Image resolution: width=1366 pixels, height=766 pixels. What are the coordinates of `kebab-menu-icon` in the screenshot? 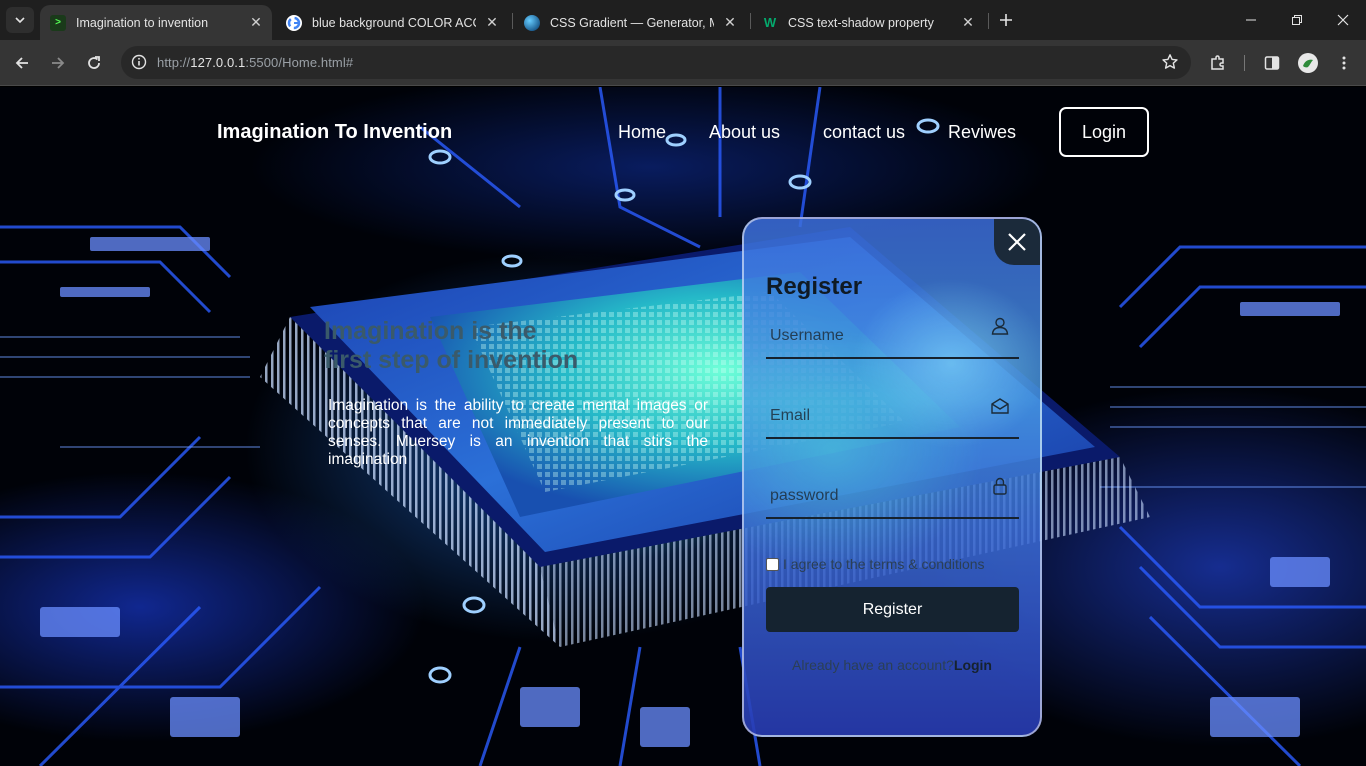 It's located at (1344, 63).